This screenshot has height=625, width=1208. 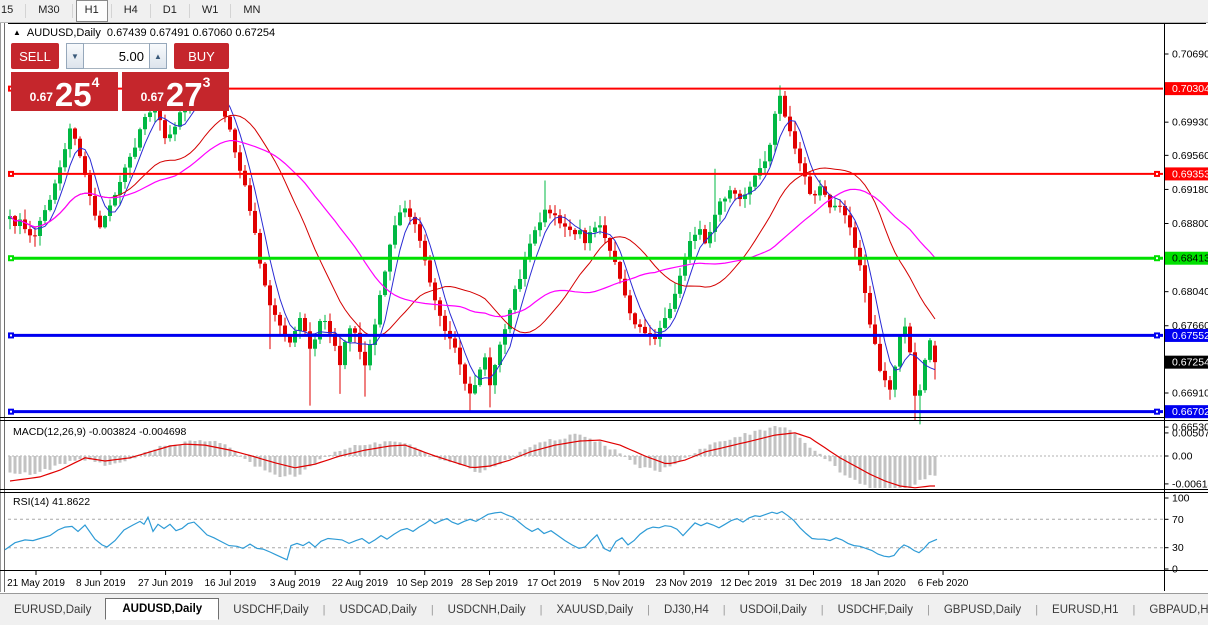 What do you see at coordinates (424, 583) in the screenshot?
I see `svg-text: 10 Sep 2019` at bounding box center [424, 583].